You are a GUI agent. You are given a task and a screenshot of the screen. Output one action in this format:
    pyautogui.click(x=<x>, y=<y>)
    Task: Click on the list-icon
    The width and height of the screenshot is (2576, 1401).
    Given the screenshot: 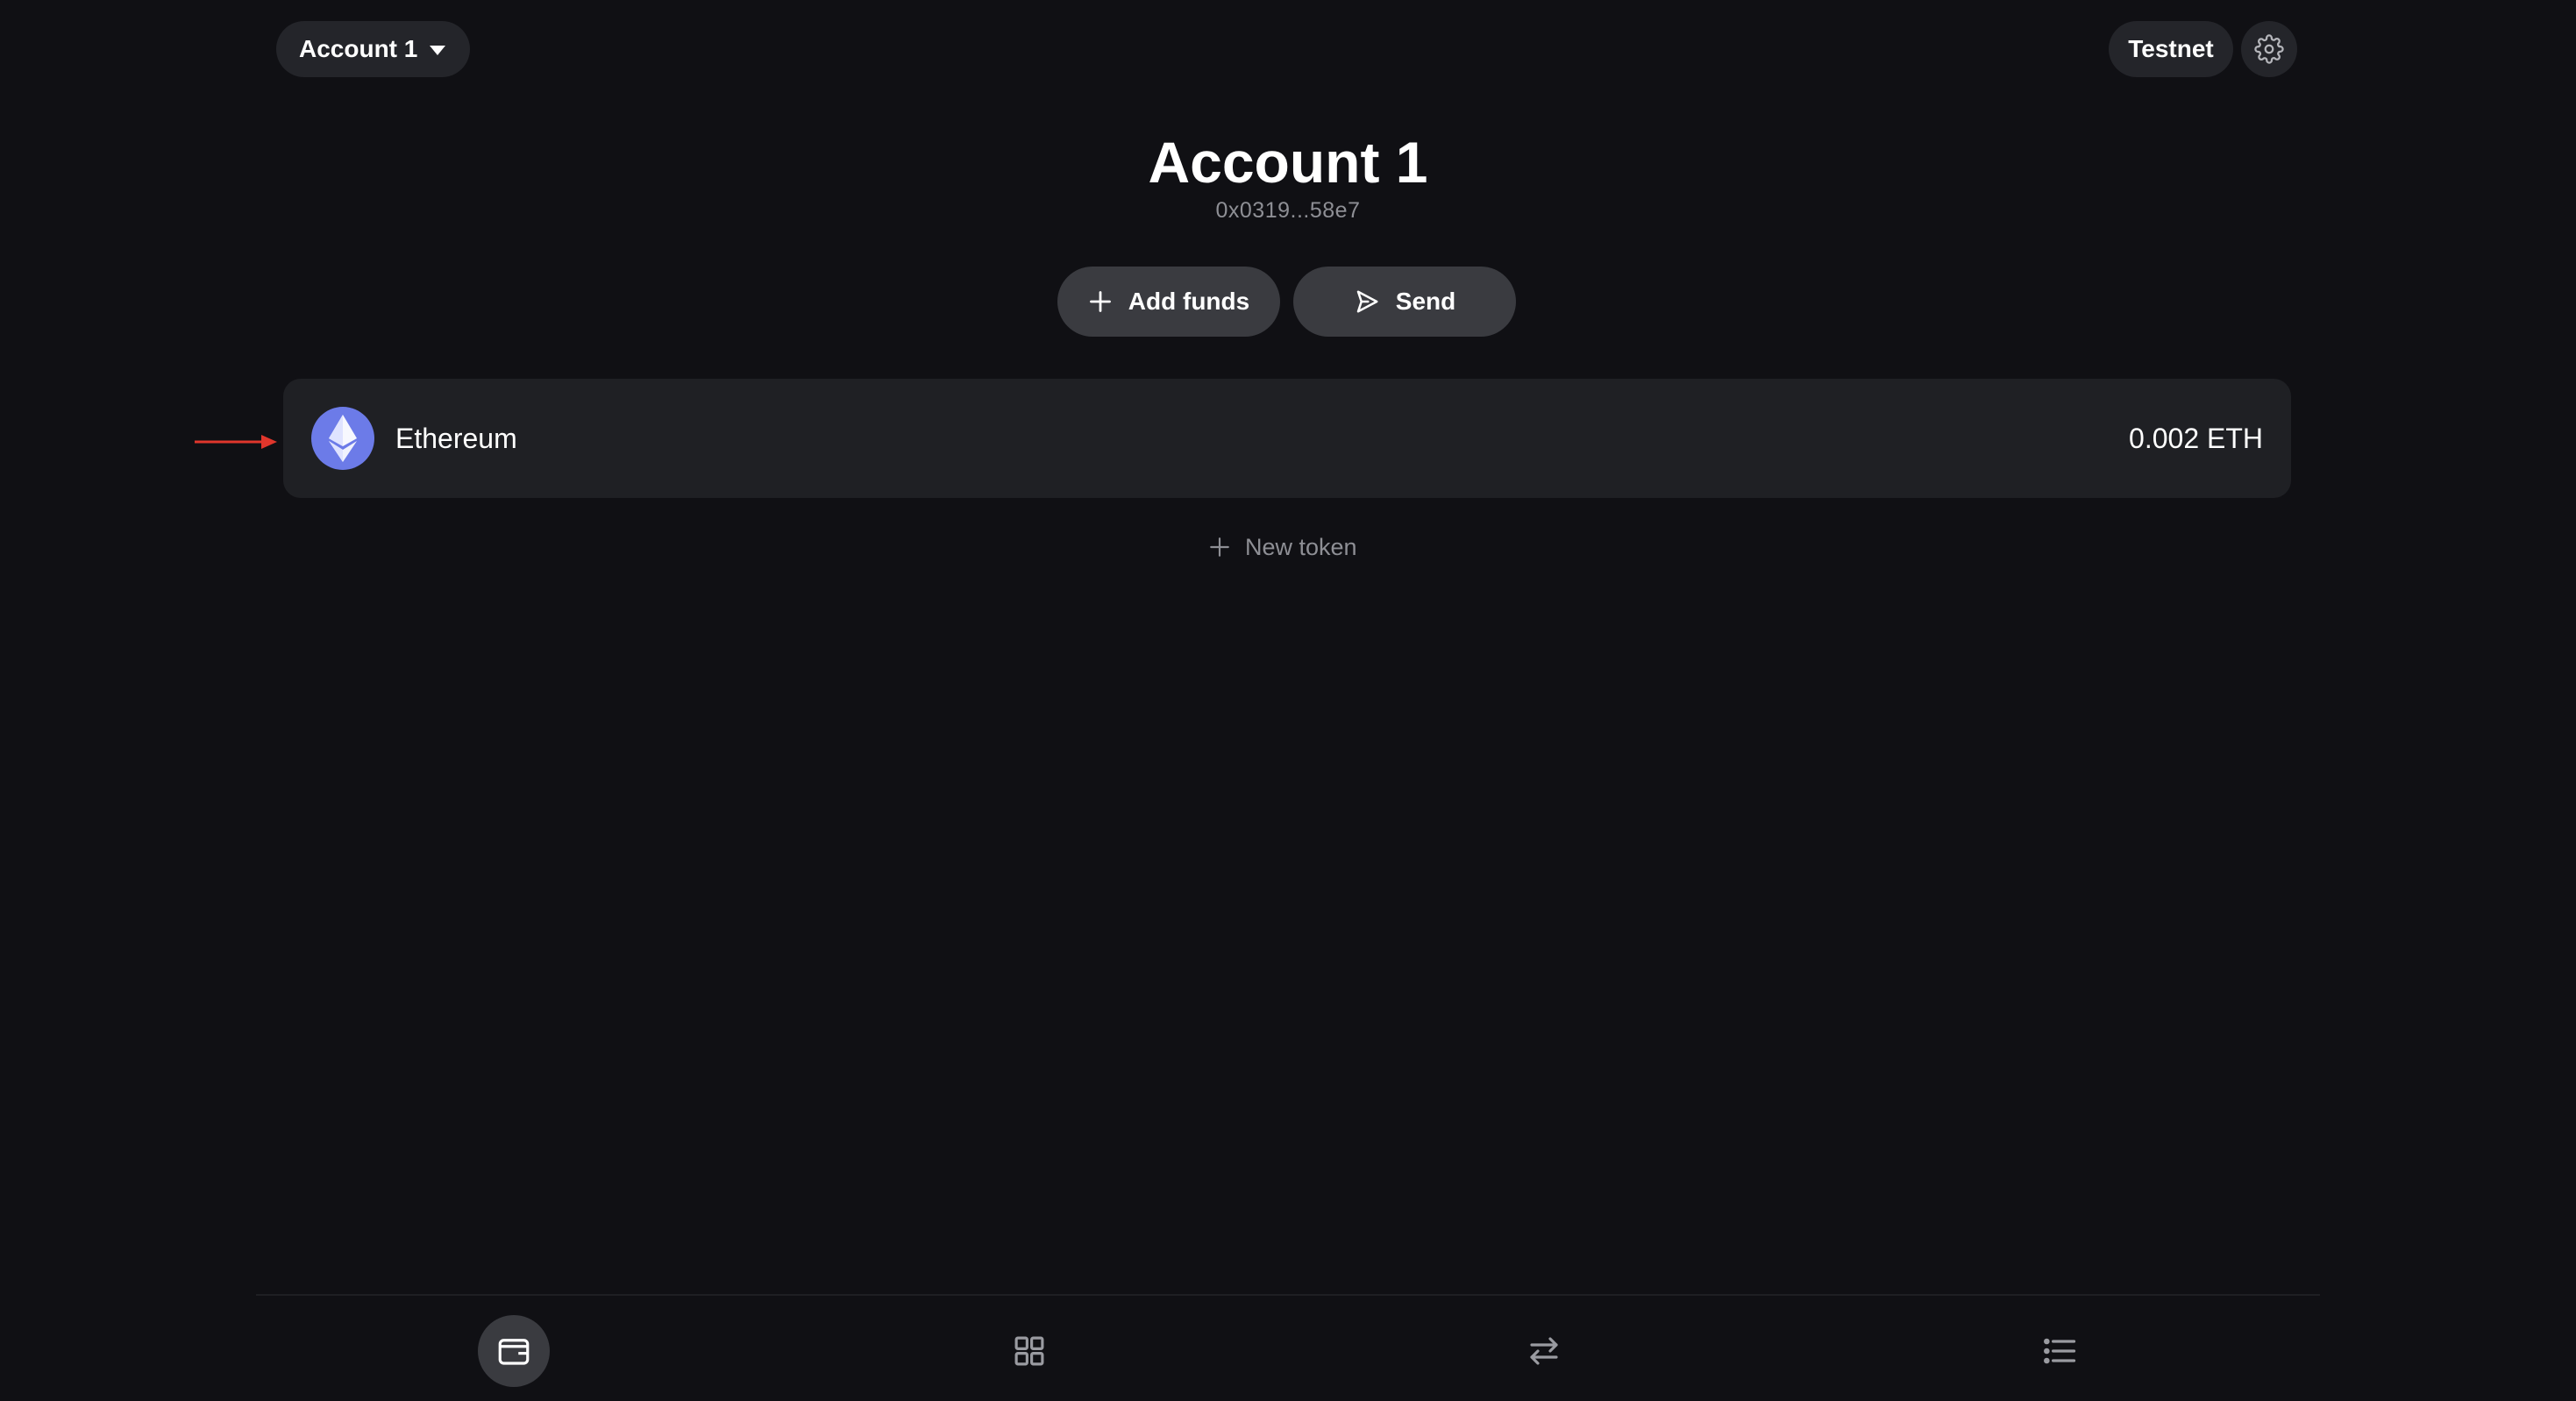 What is the action you would take?
    pyautogui.click(x=2060, y=1351)
    